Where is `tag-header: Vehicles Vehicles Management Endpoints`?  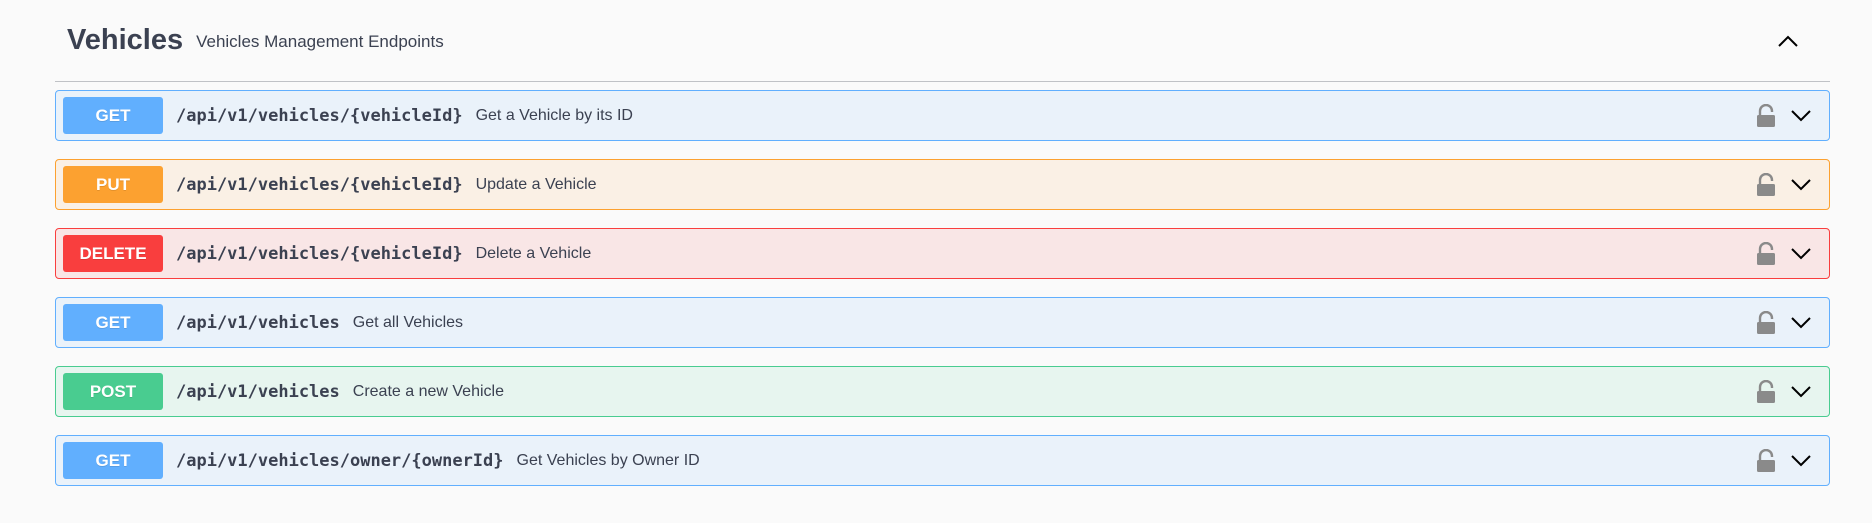 tag-header: Vehicles Vehicles Management Endpoints is located at coordinates (942, 41).